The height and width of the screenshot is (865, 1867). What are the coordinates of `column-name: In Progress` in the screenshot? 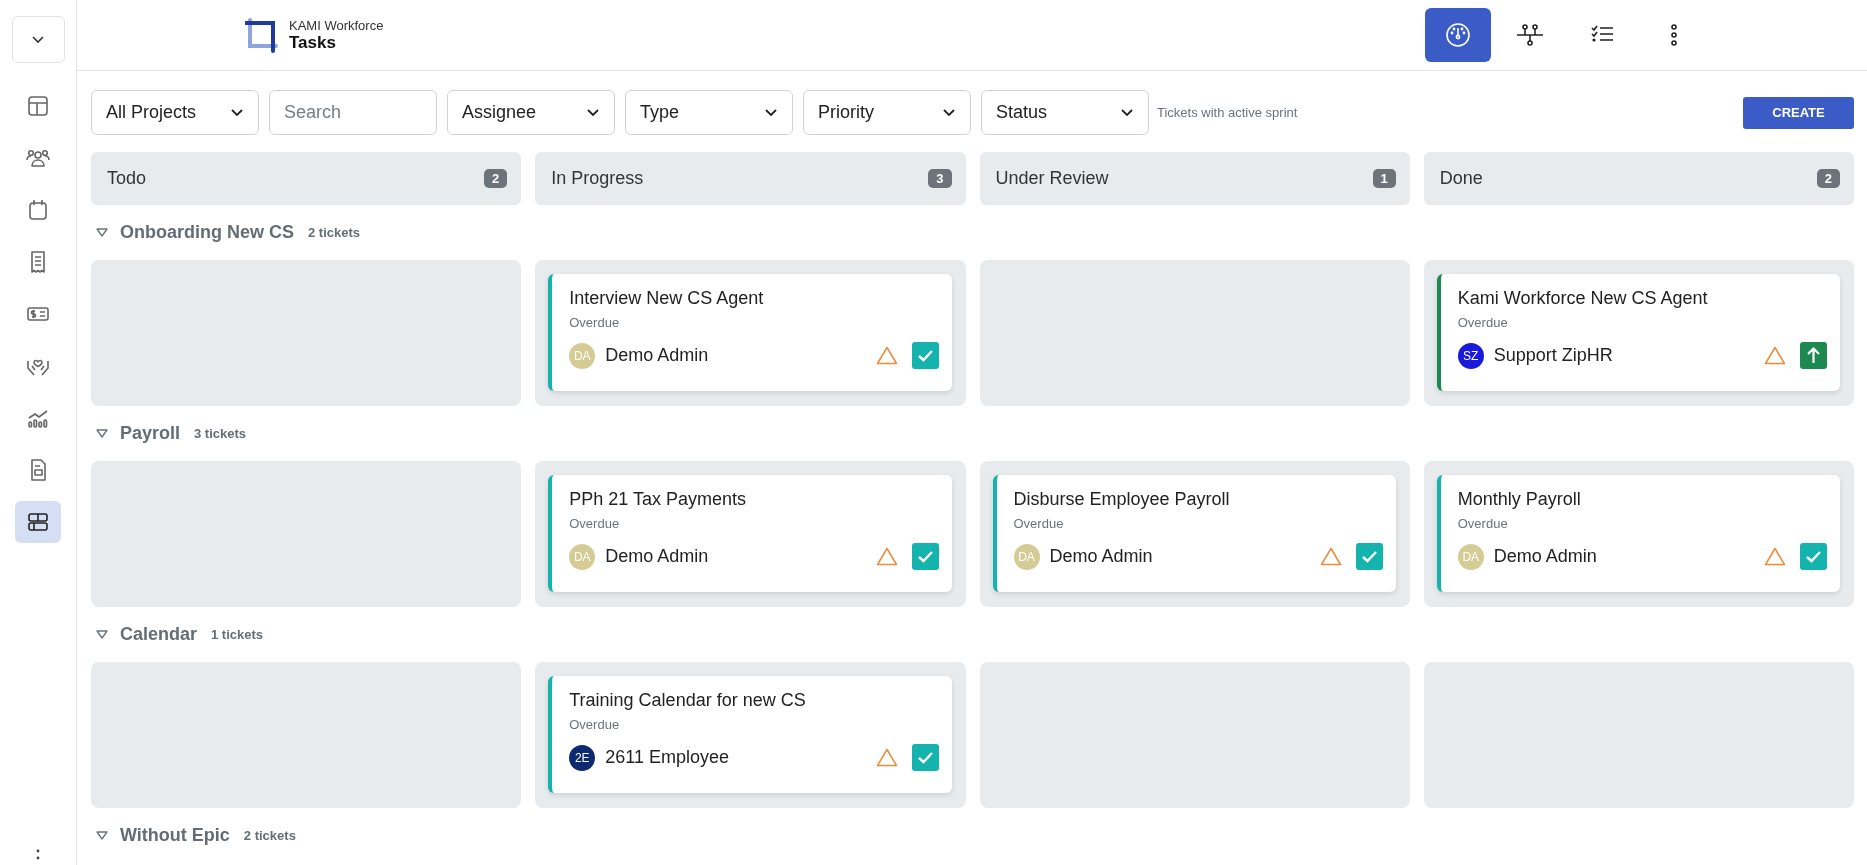 It's located at (597, 178).